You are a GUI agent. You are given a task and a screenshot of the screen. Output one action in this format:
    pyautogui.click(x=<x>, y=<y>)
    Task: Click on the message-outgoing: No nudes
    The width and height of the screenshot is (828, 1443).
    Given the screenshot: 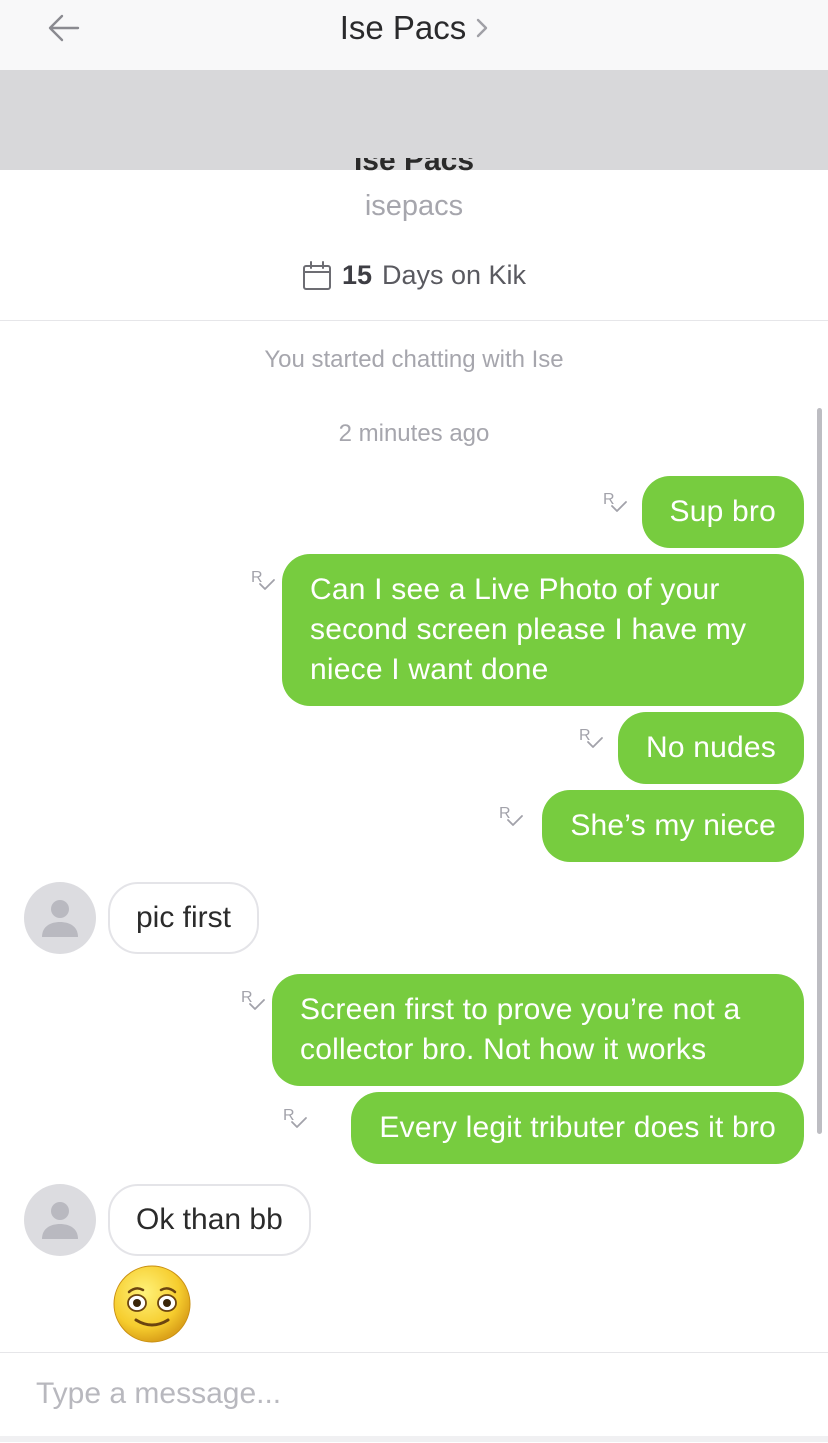 What is the action you would take?
    pyautogui.click(x=710, y=748)
    